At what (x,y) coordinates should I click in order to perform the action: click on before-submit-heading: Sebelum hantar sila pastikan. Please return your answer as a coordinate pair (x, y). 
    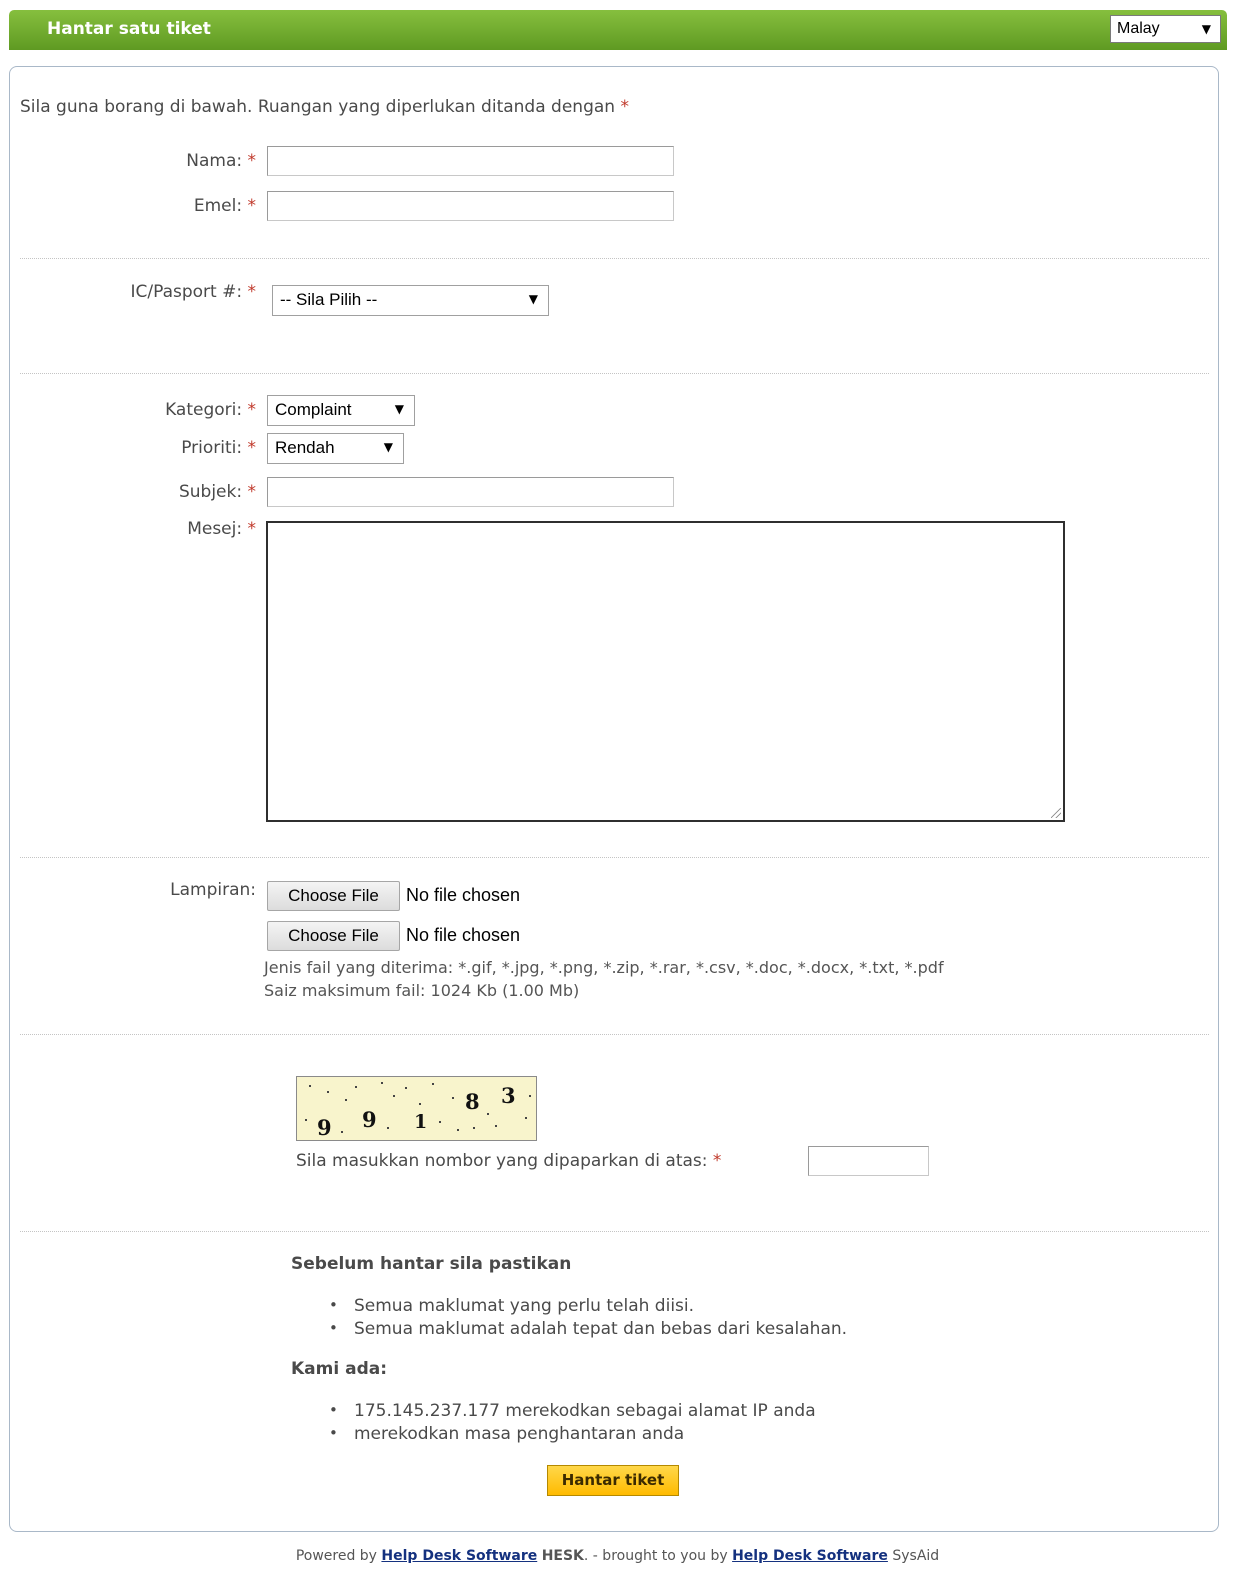
    Looking at the image, I should click on (431, 1264).